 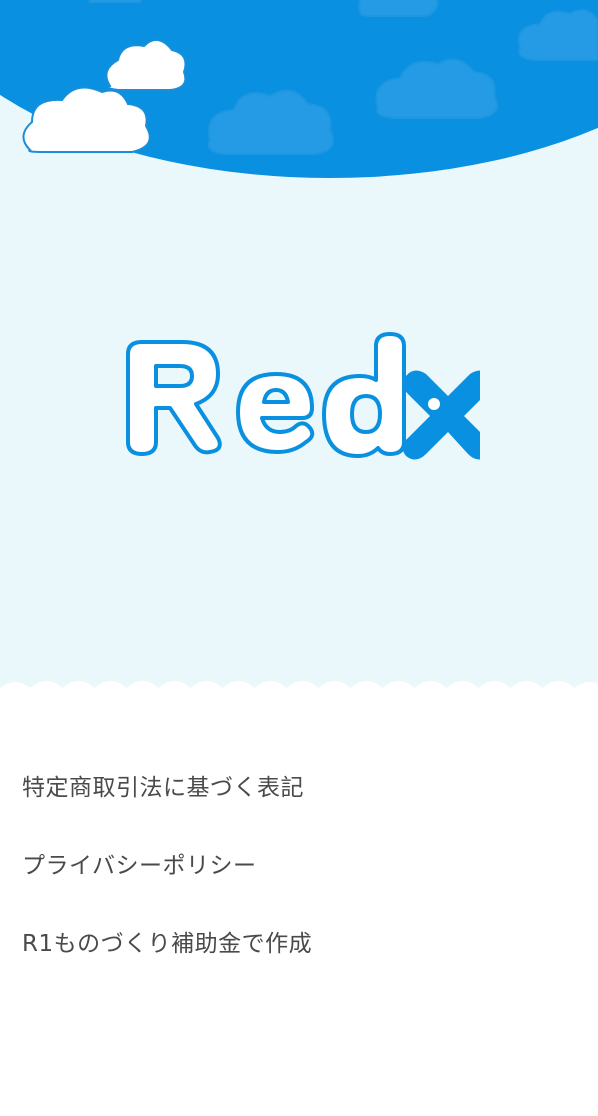 I want to click on cloud-divider, so click(x=299, y=698).